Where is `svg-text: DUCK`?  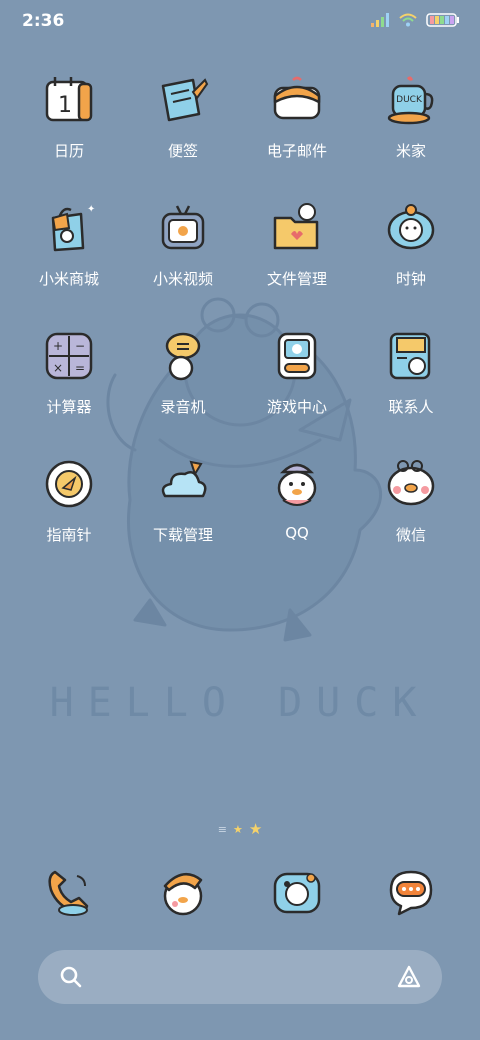
svg-text: DUCK is located at coordinates (409, 100).